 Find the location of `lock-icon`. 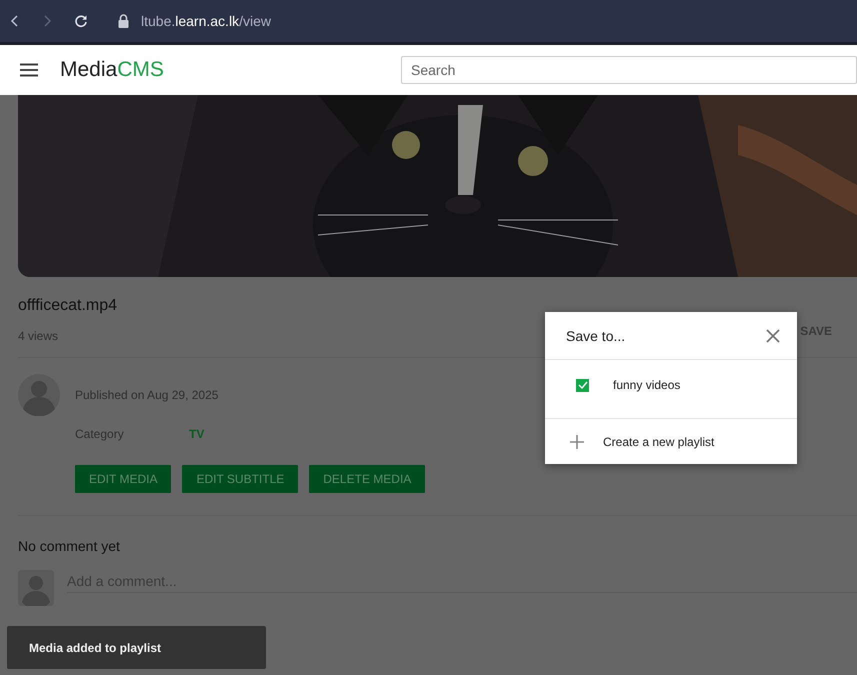

lock-icon is located at coordinates (123, 21).